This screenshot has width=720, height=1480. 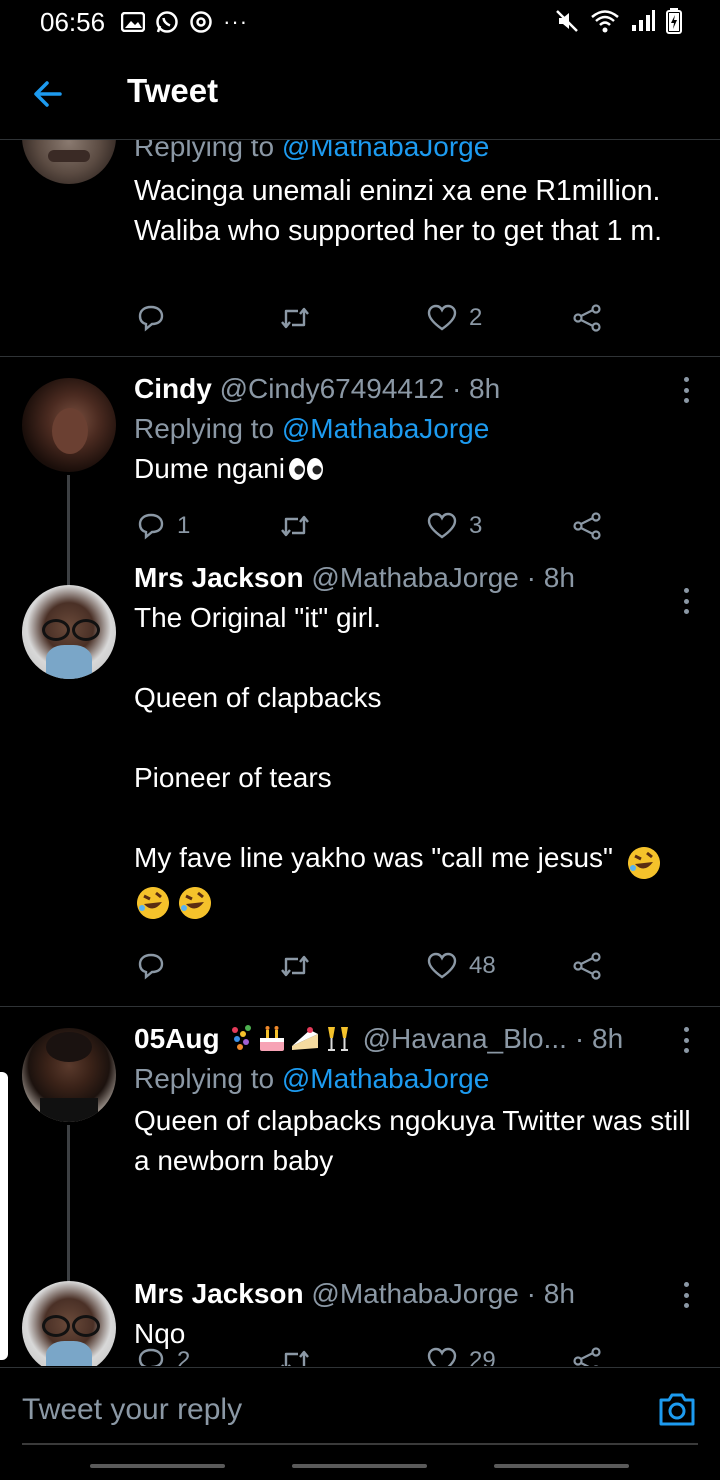 What do you see at coordinates (184, 22) in the screenshot?
I see `status-notification-icons: ···` at bounding box center [184, 22].